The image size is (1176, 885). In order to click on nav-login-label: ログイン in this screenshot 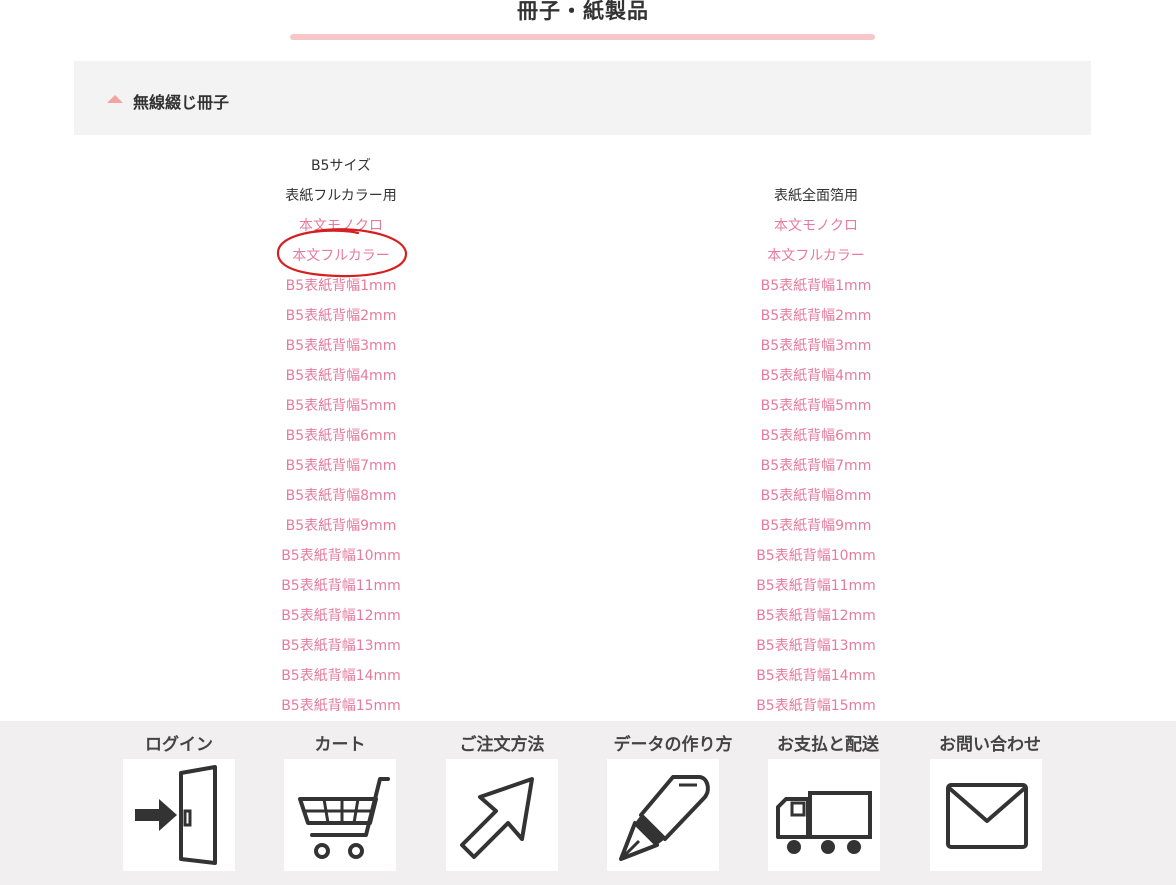, I will do `click(179, 745)`.